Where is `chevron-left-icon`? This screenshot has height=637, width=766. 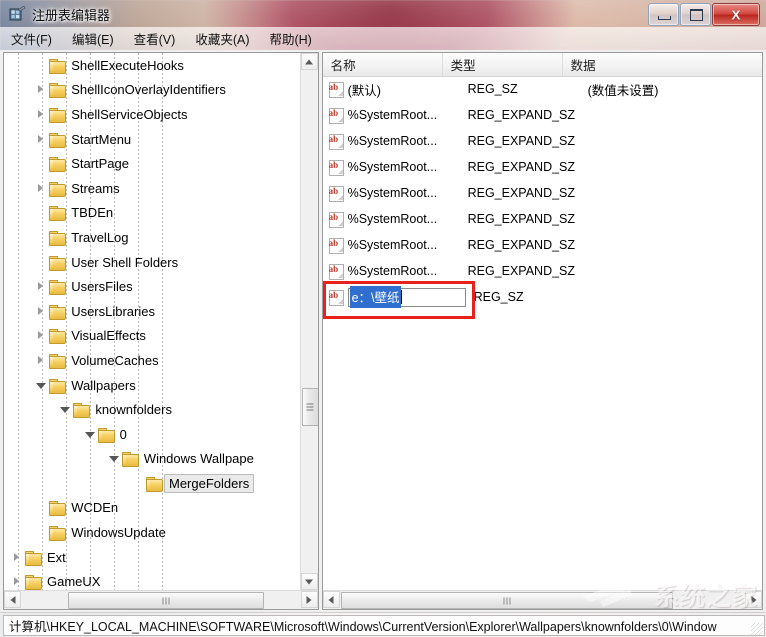
chevron-left-icon is located at coordinates (331, 599).